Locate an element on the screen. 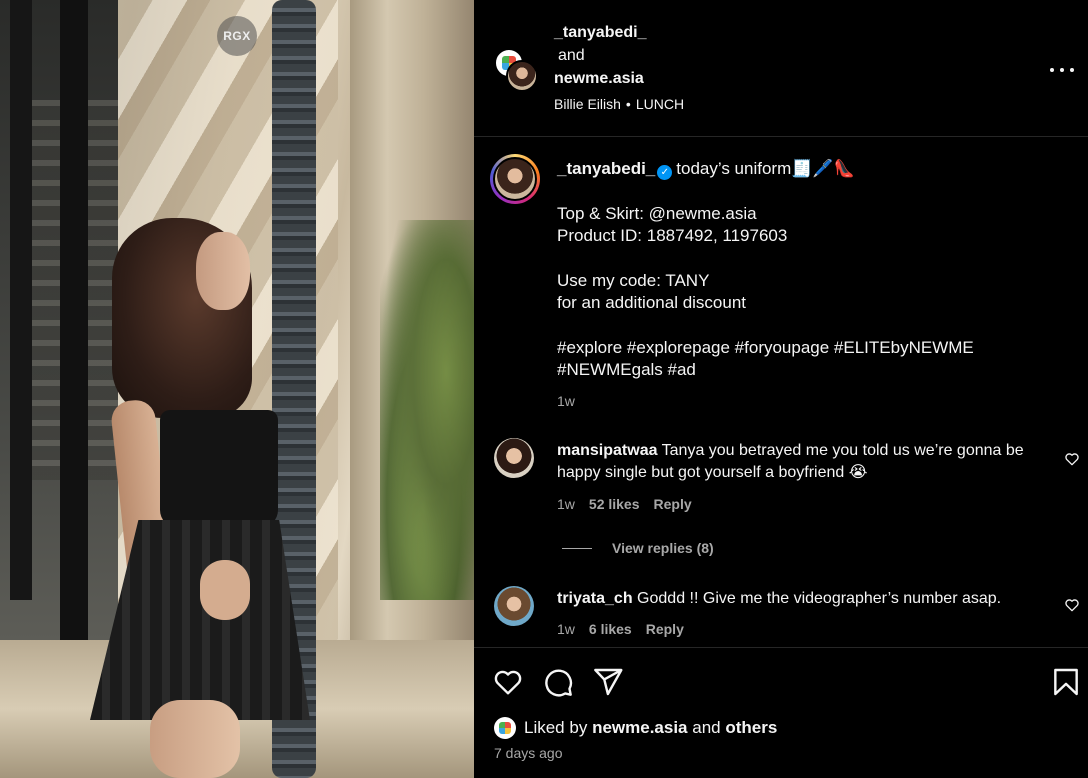  window-frame is located at coordinates (74, 330).